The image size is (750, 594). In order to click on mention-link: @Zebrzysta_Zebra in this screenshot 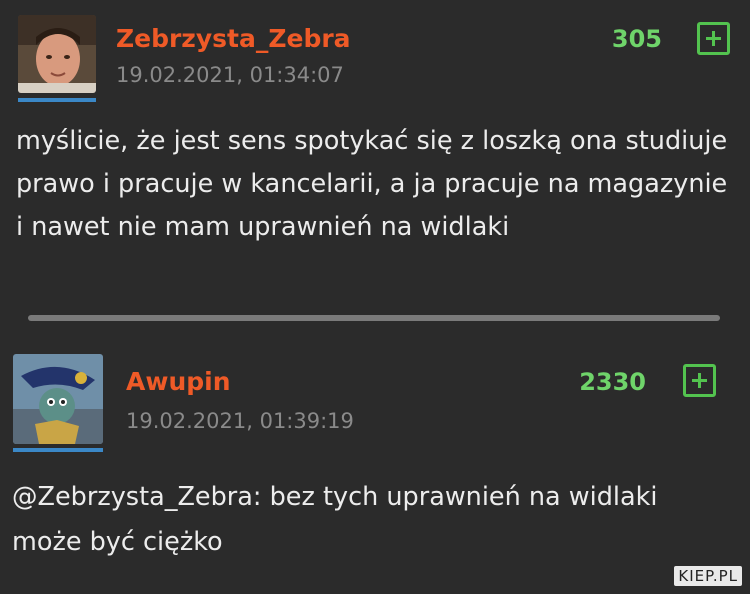, I will do `click(132, 497)`.